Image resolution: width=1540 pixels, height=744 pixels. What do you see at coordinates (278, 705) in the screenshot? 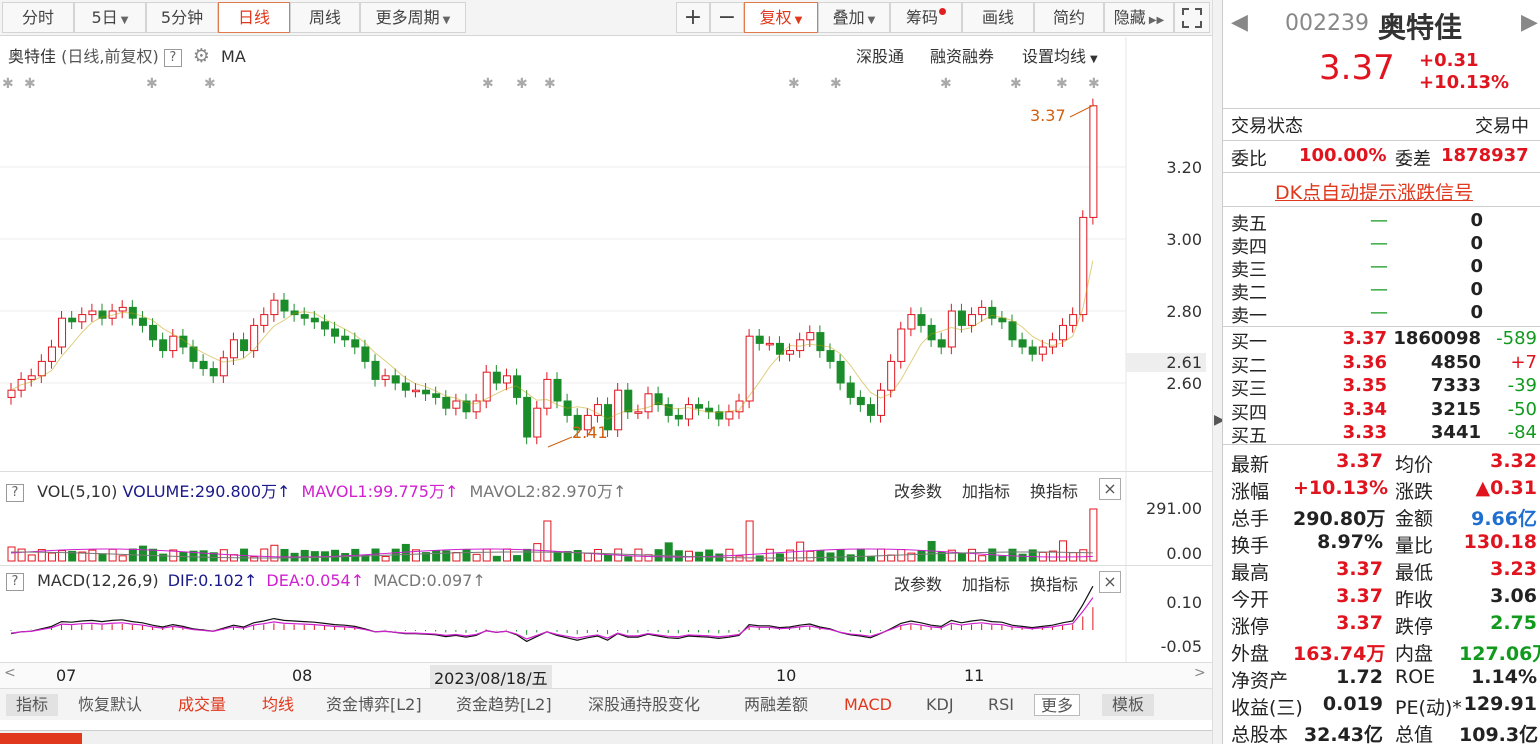
I see `indicator-ma: 均线` at bounding box center [278, 705].